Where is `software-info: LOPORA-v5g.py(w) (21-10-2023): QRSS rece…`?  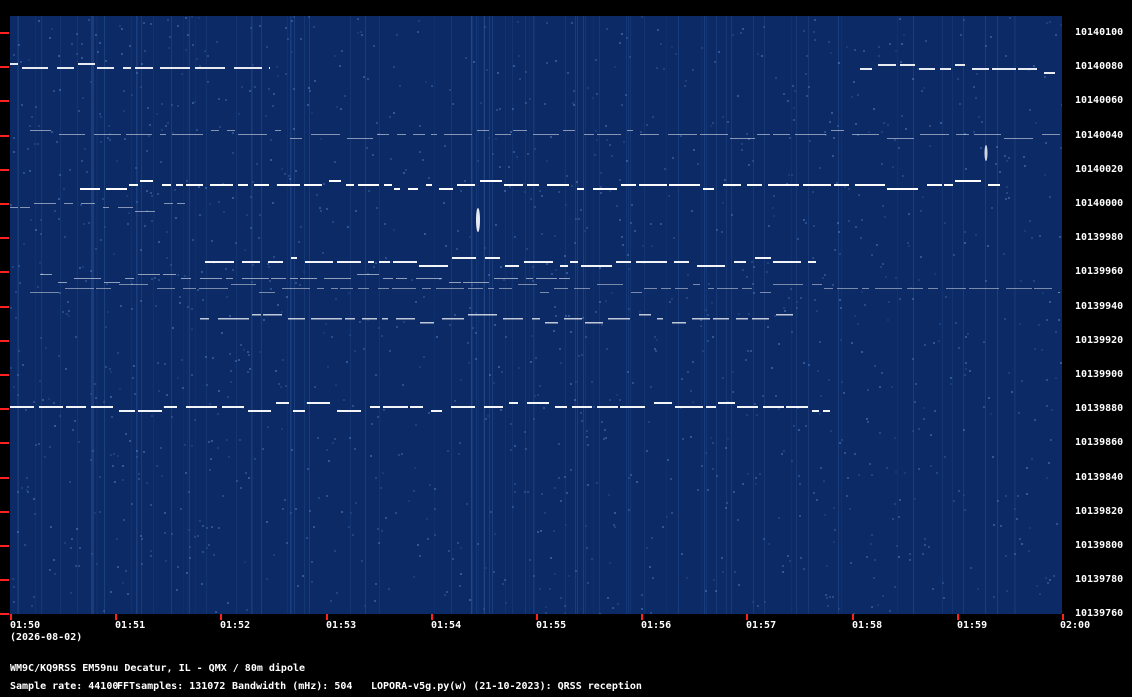 software-info: LOPORA-v5g.py(w) (21-10-2023): QRSS rece… is located at coordinates (506, 686).